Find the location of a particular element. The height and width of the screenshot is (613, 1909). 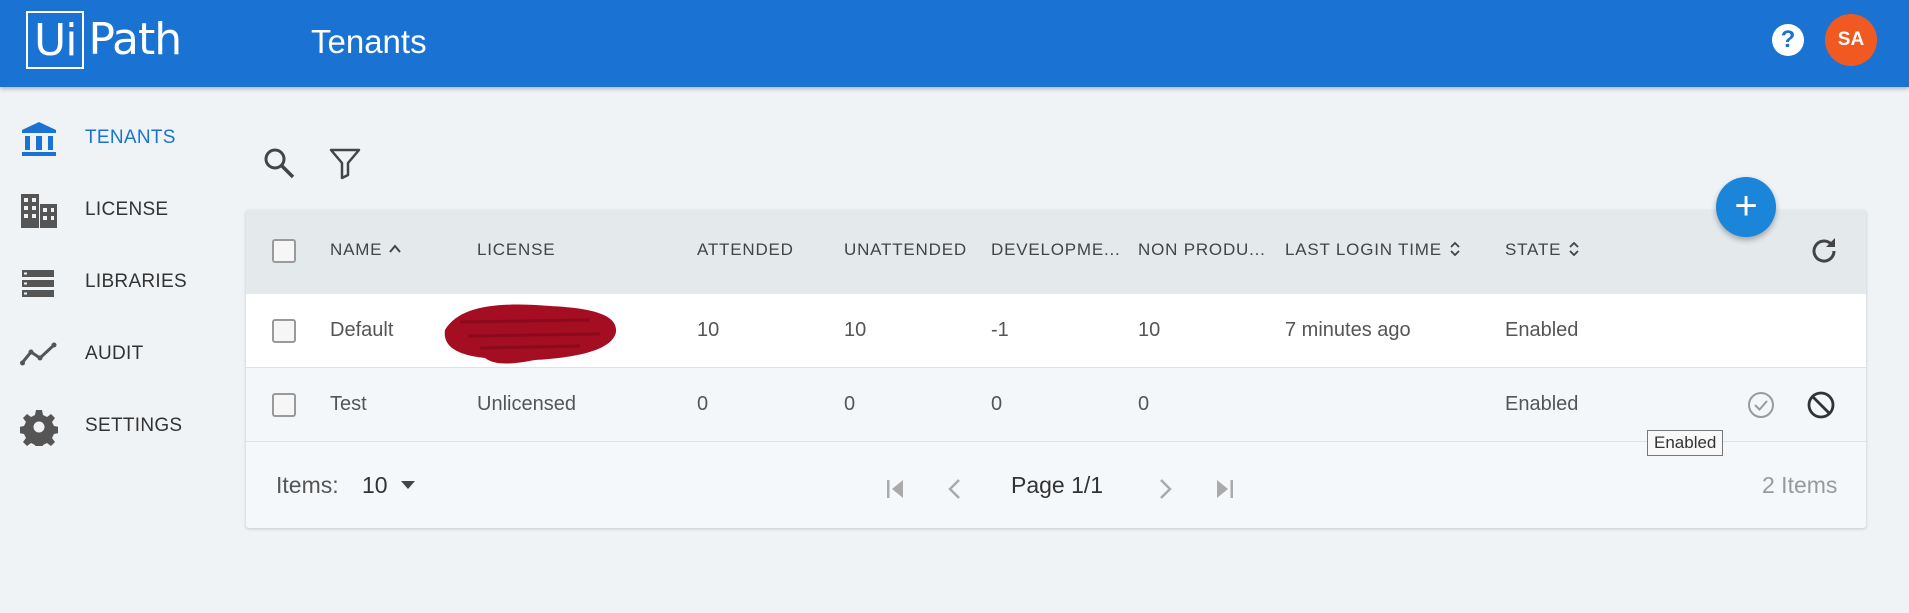

trend-line-icon is located at coordinates (38, 354).